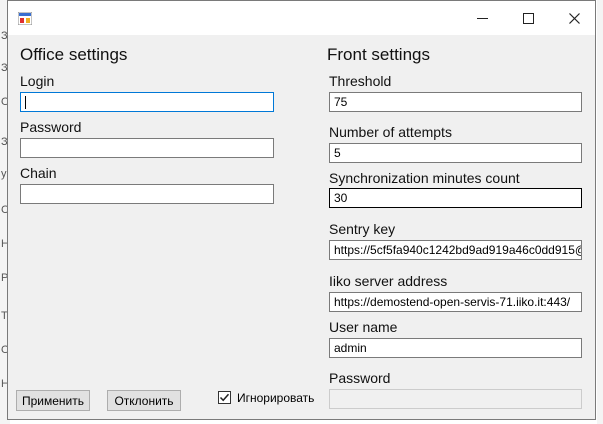 This screenshot has width=603, height=424. I want to click on login-input, so click(147, 102).